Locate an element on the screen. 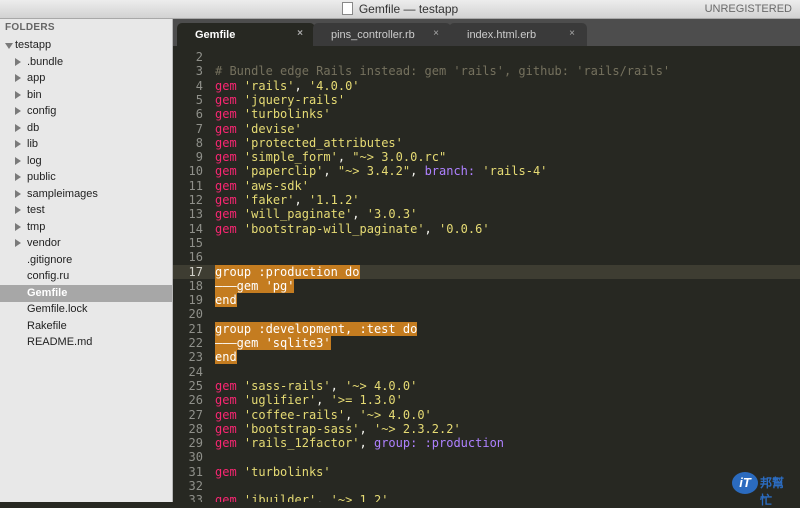  code-line: 13gem 'will_paginate', '3.0.3' is located at coordinates (486, 214).